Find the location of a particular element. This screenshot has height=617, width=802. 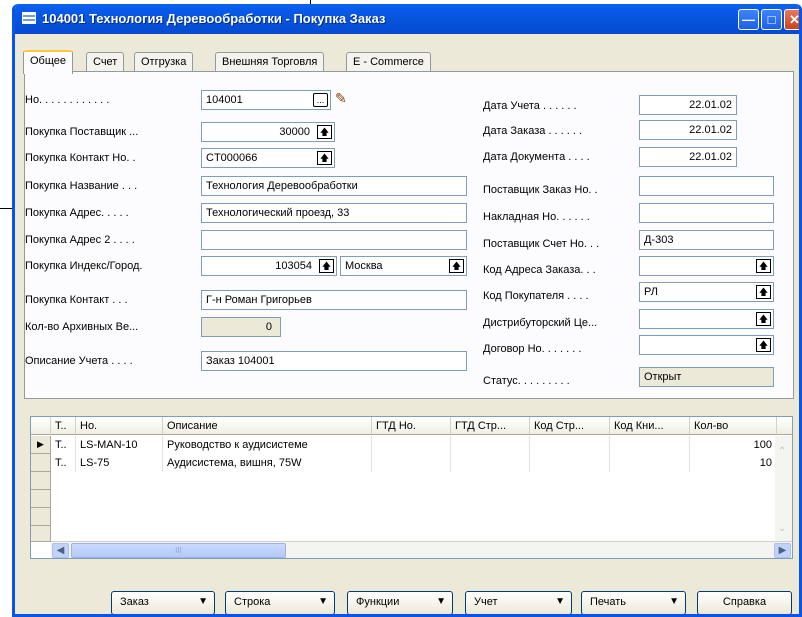

distributor-field: 🡅 is located at coordinates (706, 319).